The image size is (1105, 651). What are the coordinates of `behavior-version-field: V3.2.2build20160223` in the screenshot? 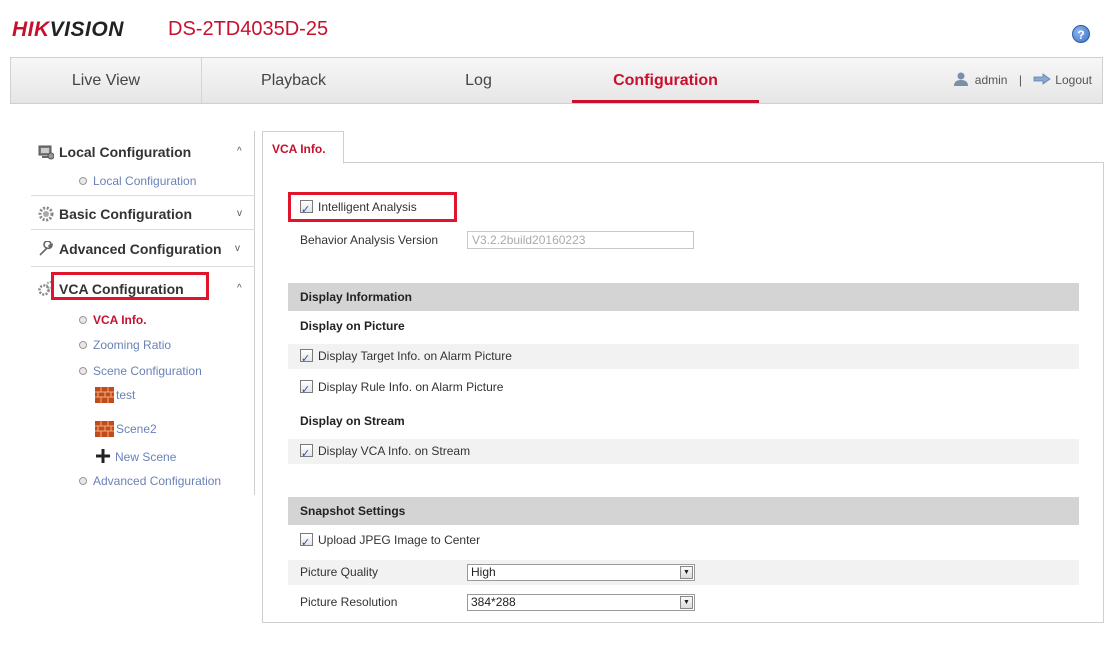 It's located at (580, 240).